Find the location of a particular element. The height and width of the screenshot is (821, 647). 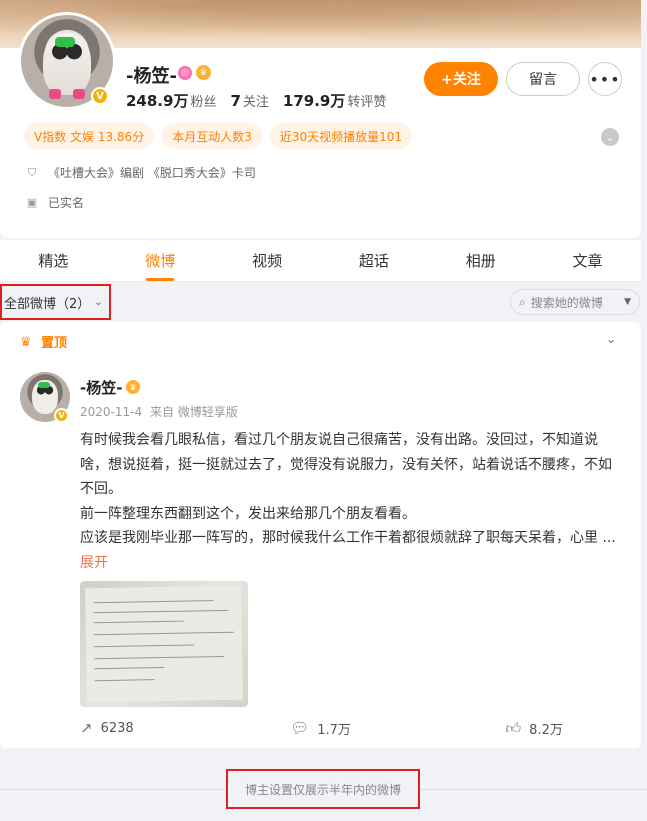

more-icon: ••• is located at coordinates (605, 79).